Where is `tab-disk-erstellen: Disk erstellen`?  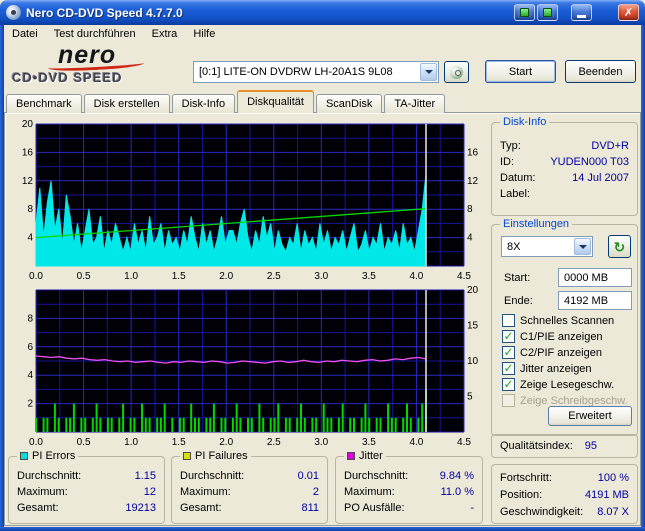
tab-disk-erstellen: Disk erstellen is located at coordinates (126, 103).